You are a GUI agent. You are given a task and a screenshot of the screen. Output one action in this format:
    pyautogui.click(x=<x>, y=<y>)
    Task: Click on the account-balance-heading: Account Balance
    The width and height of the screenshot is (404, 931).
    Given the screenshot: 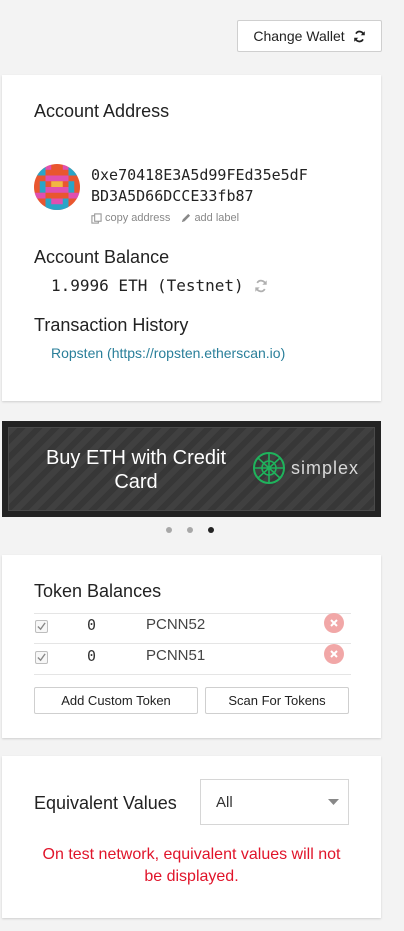 What is the action you would take?
    pyautogui.click(x=102, y=257)
    